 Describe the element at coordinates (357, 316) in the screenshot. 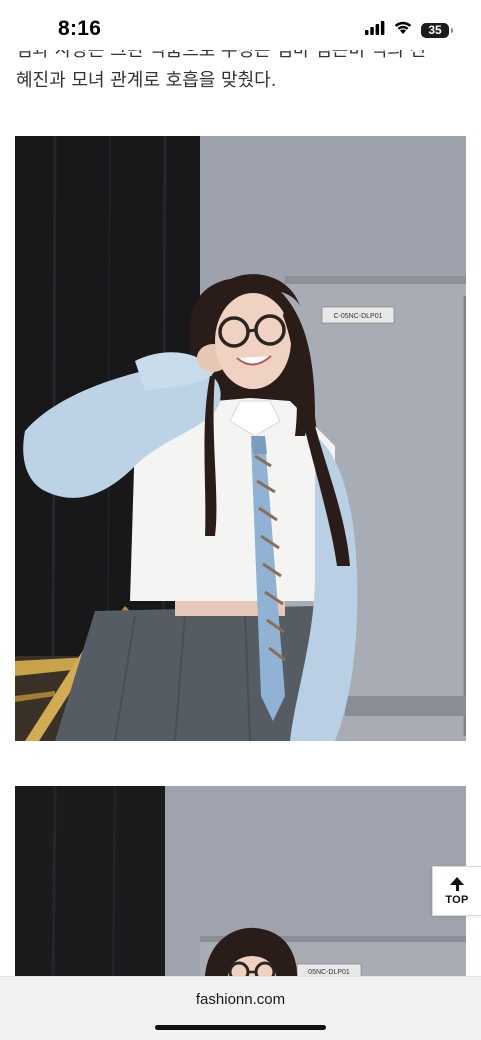

I see `door-label-1: C-05NC-DLP01` at that location.